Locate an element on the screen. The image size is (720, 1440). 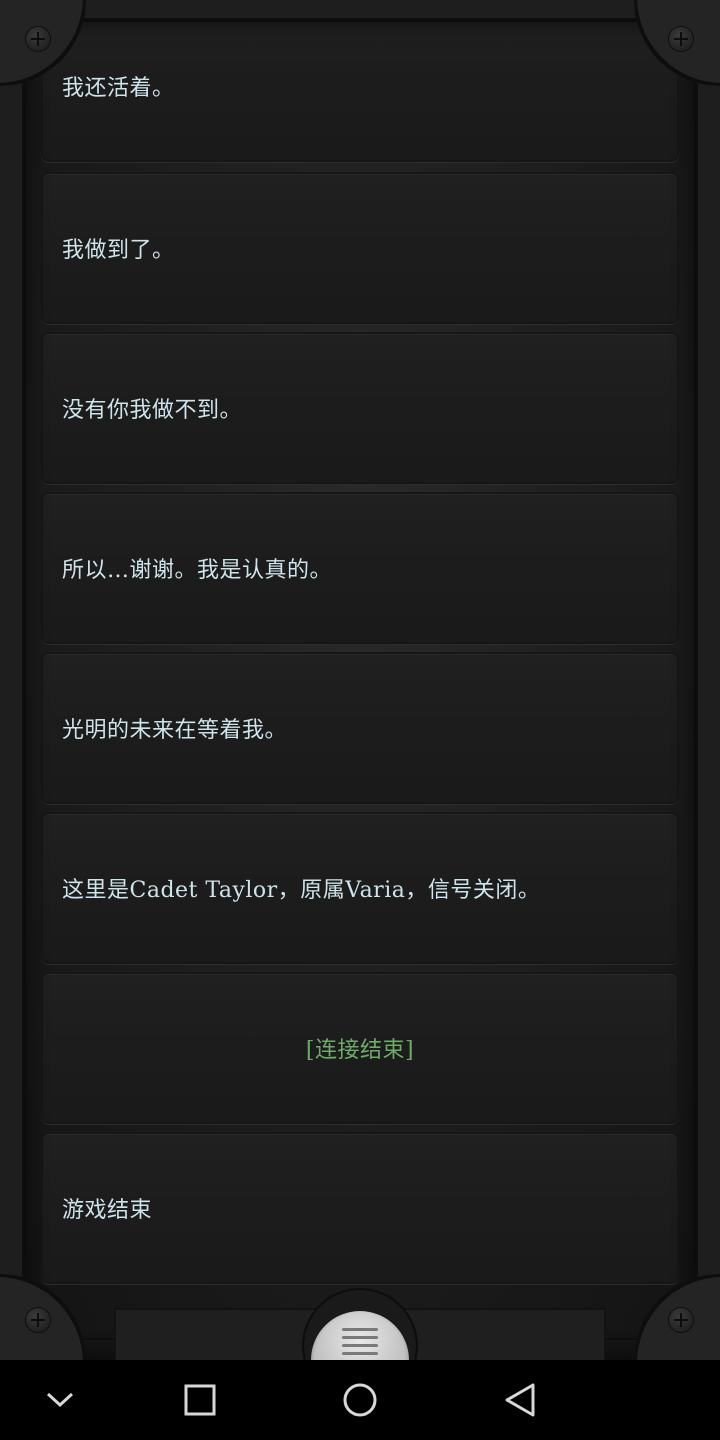
message-bubble: 游戏结束 is located at coordinates (360, 1208).